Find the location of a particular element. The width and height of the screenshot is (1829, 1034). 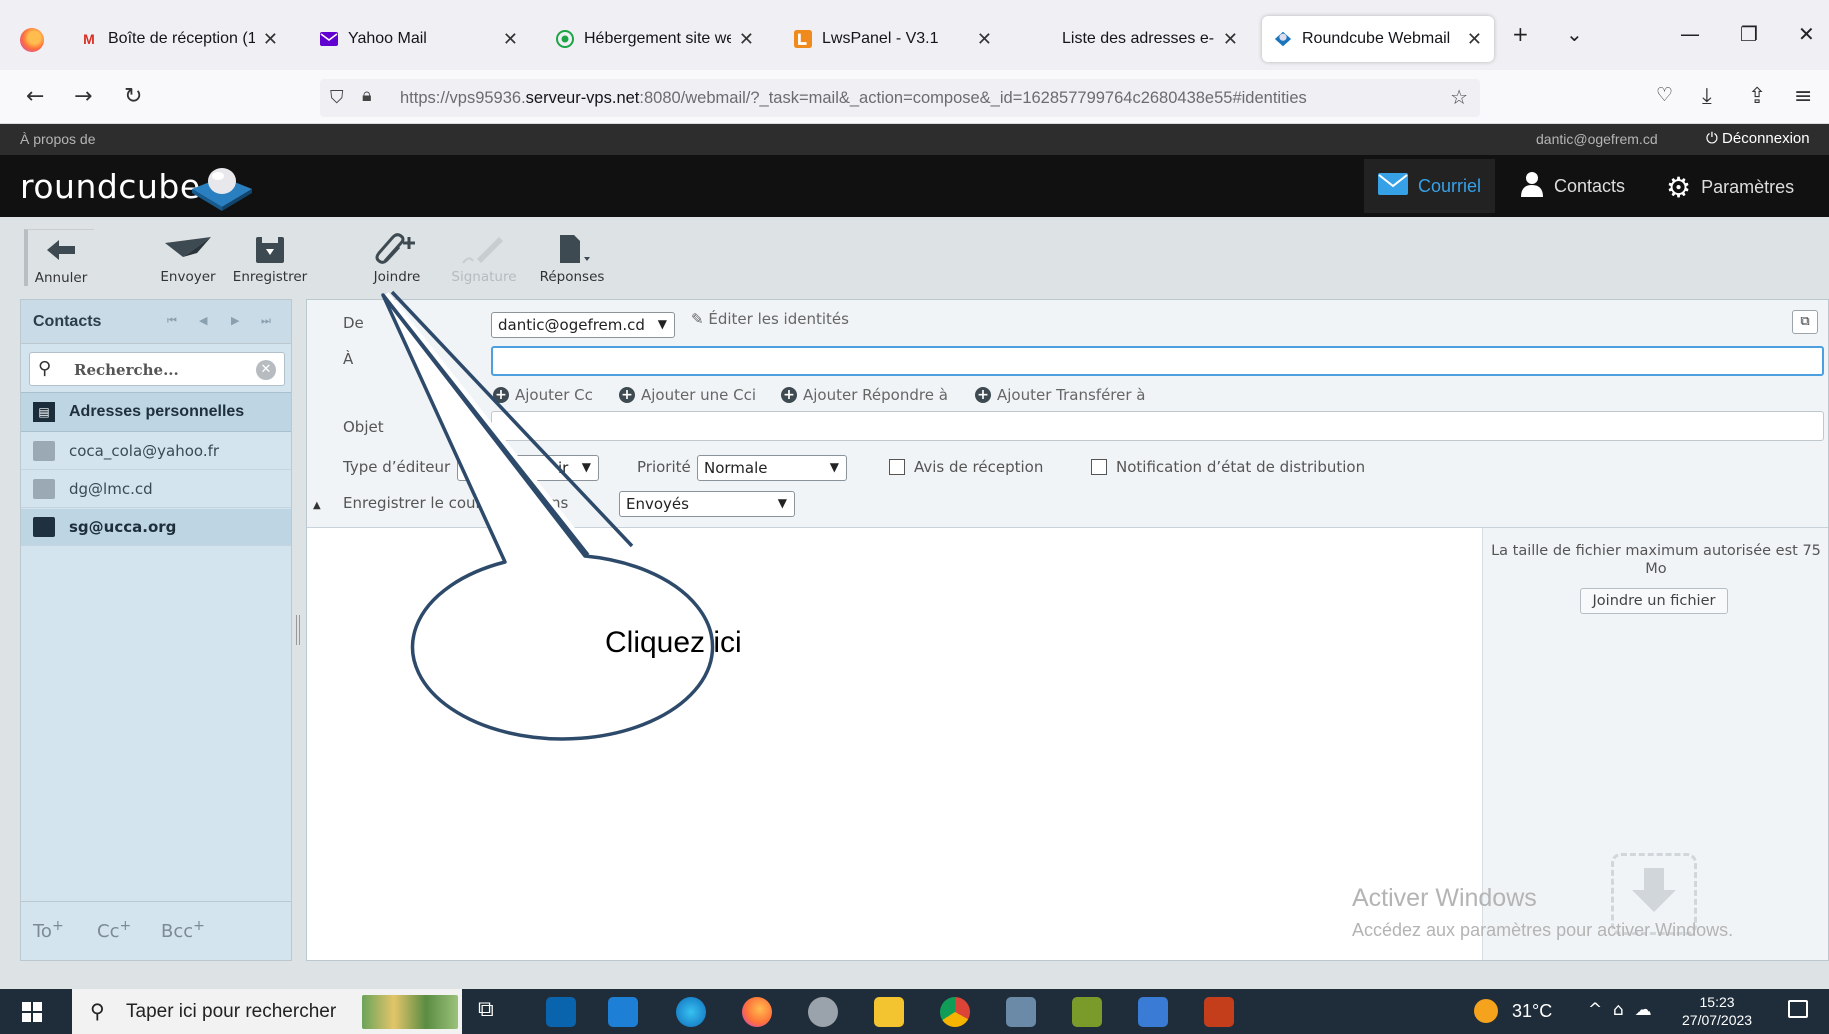

person-icon is located at coordinates (1532, 186).